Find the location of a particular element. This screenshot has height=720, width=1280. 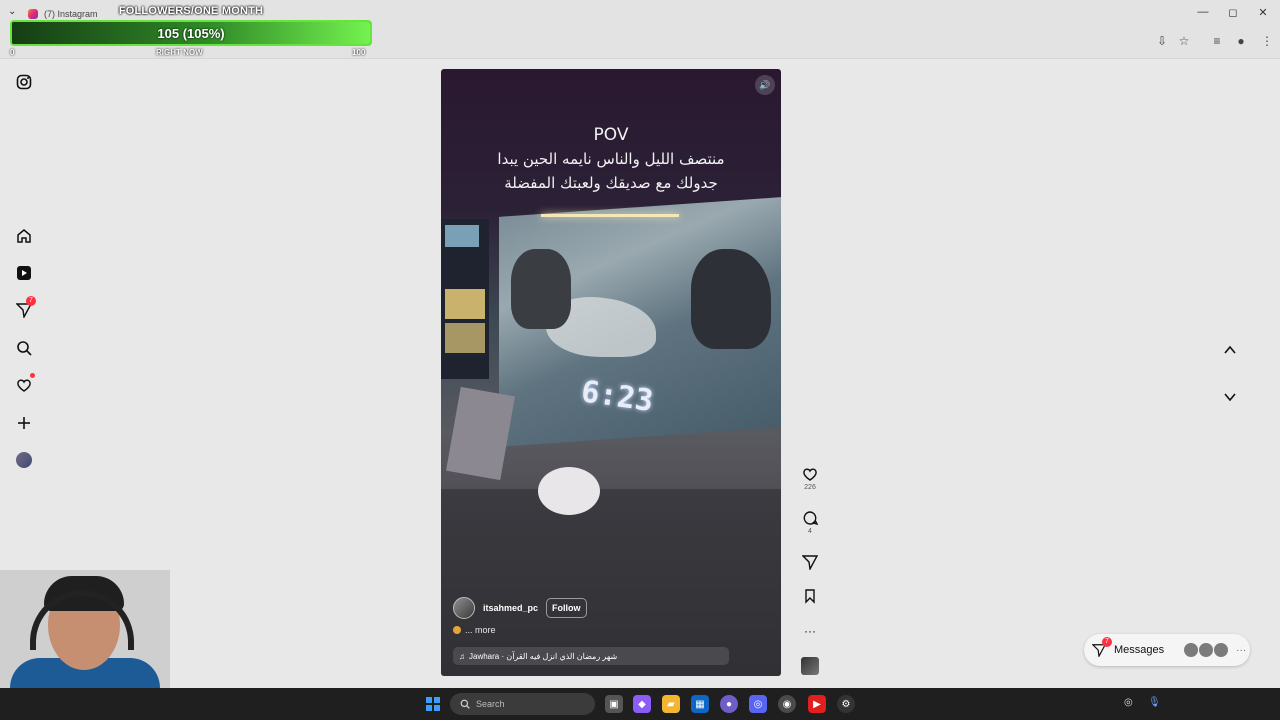

browser-menu-icon: ⋮ is located at coordinates (1267, 41).